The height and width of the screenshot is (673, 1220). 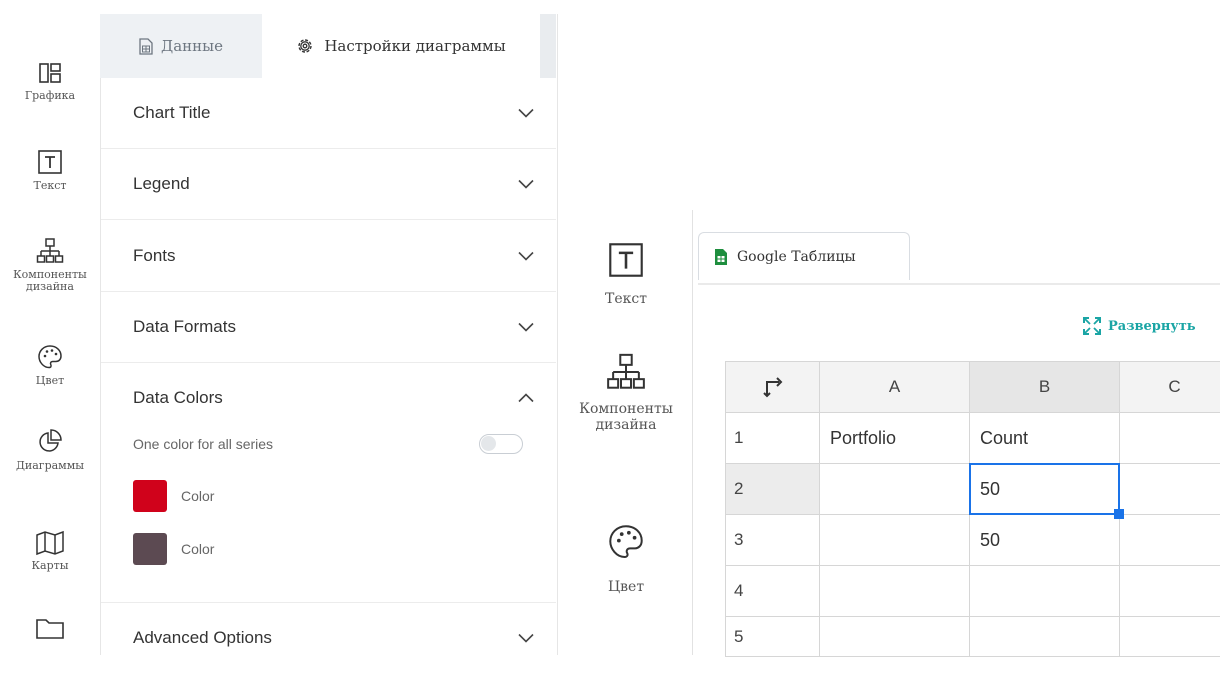 What do you see at coordinates (772, 540) in the screenshot?
I see `row-header-3: 3` at bounding box center [772, 540].